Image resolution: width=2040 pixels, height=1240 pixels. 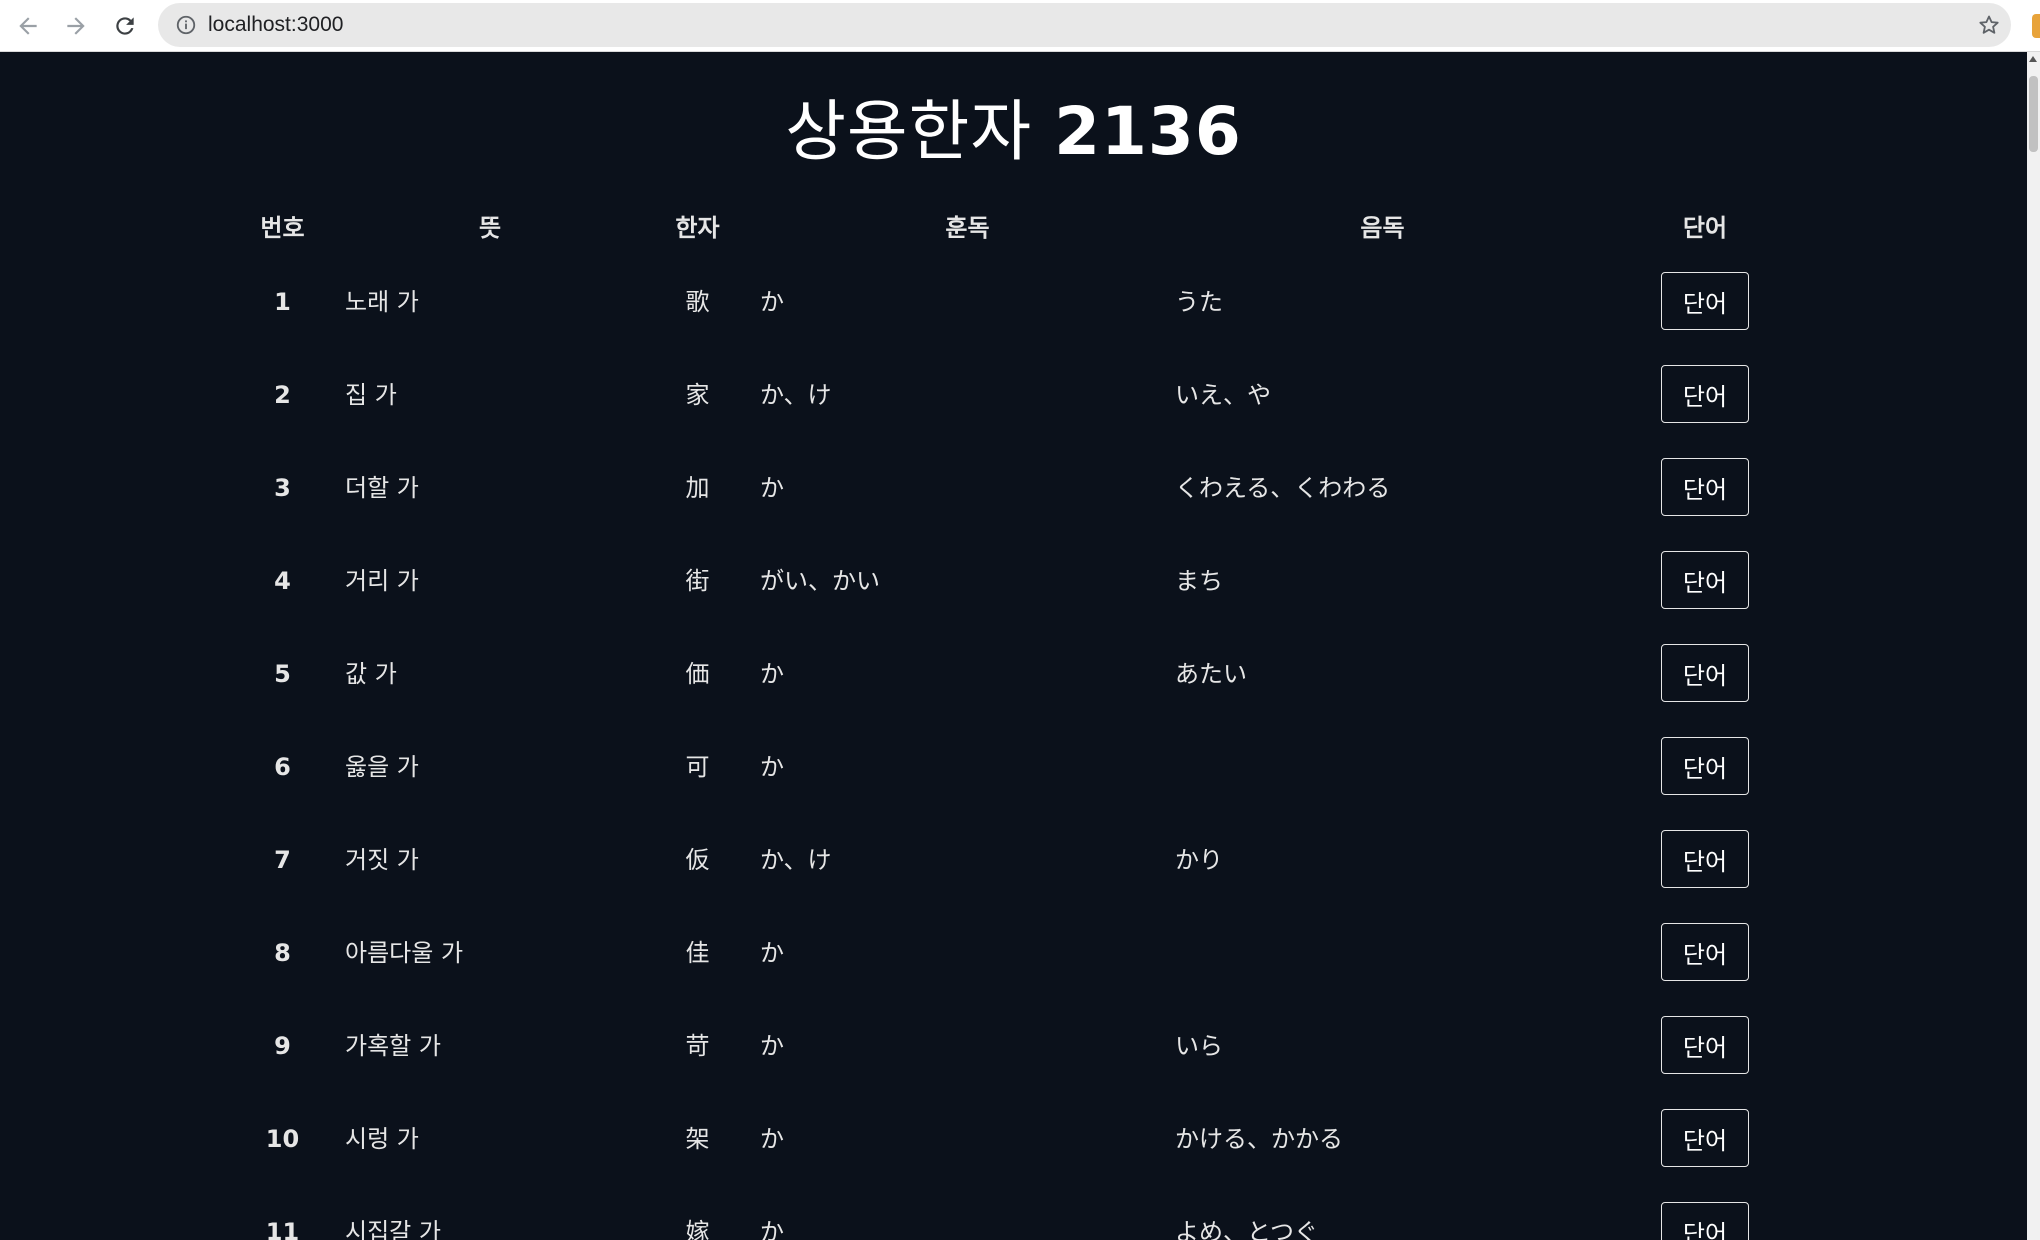 I want to click on cell-meaning: 더할 가, so click(x=490, y=490).